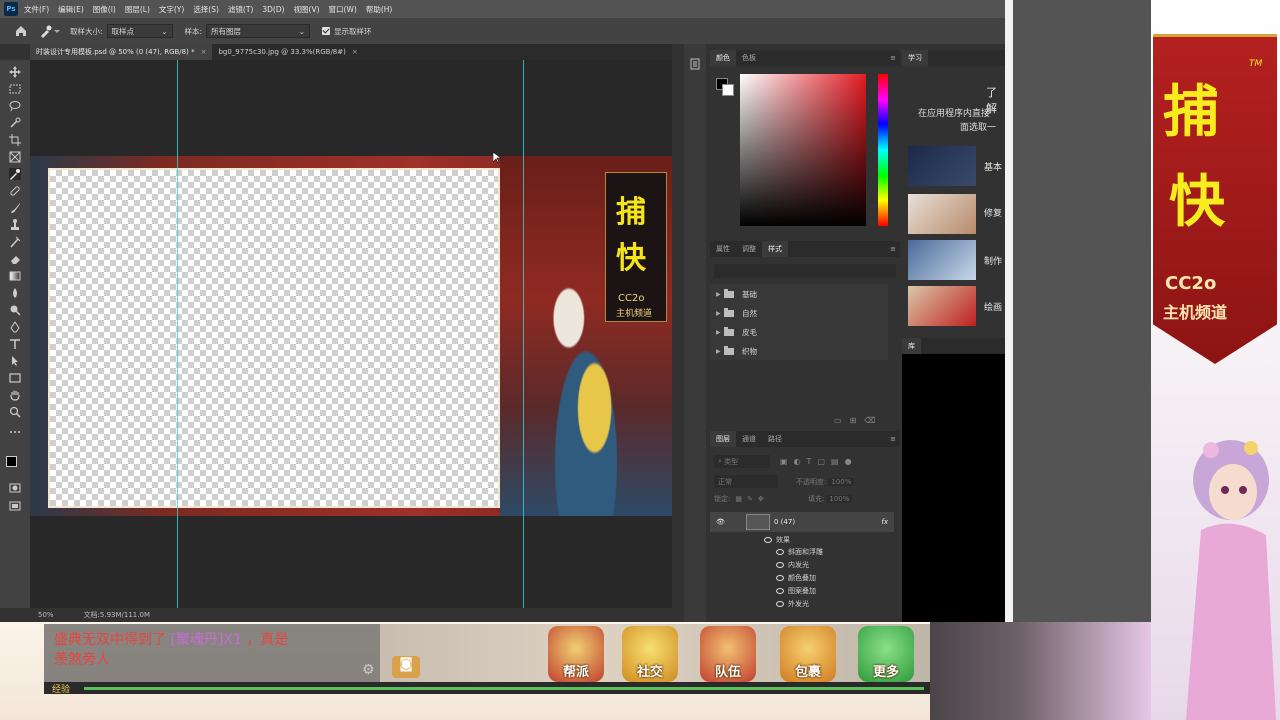 The height and width of the screenshot is (720, 1280). I want to click on opacity-control: 不透明度: 100%, so click(846, 481).